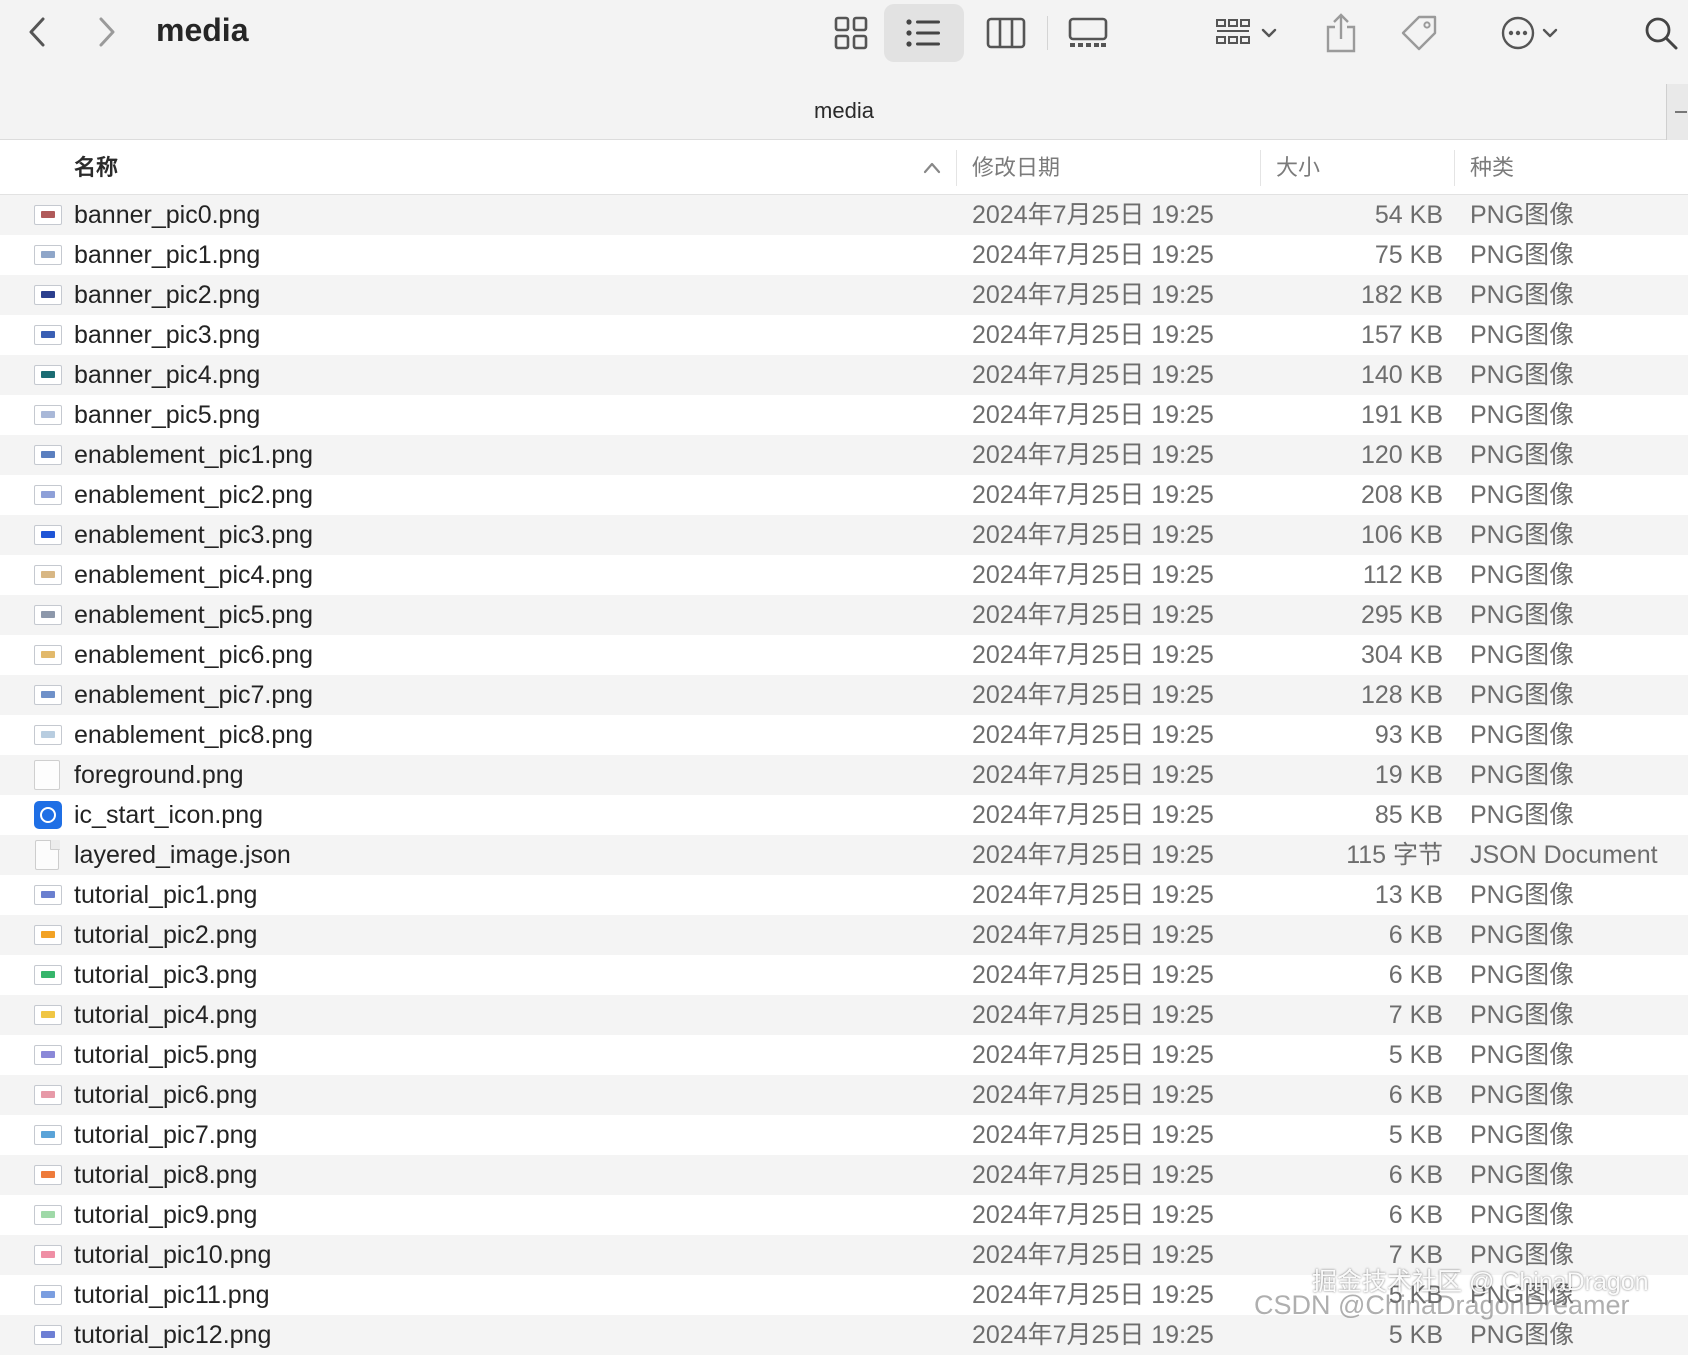 The image size is (1688, 1358). I want to click on column-view-icon, so click(1006, 33).